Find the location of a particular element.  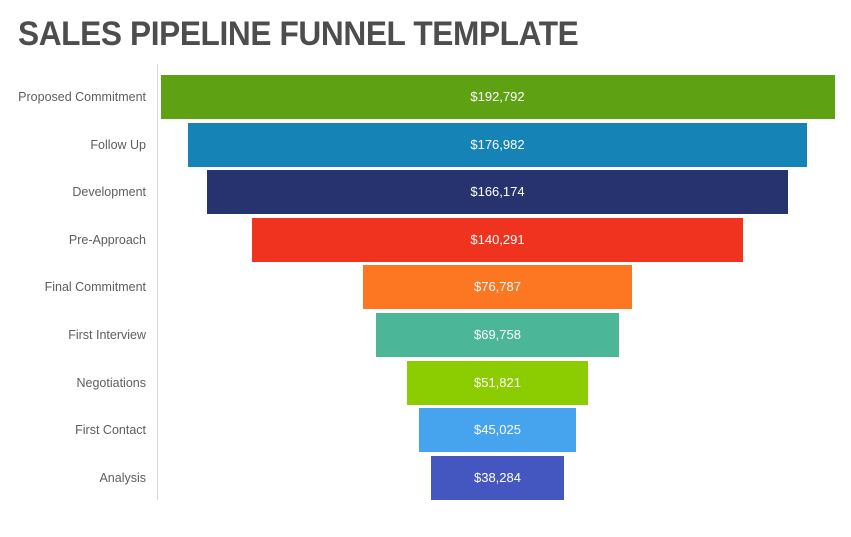

funnel-bar: $140,291 is located at coordinates (497, 239).